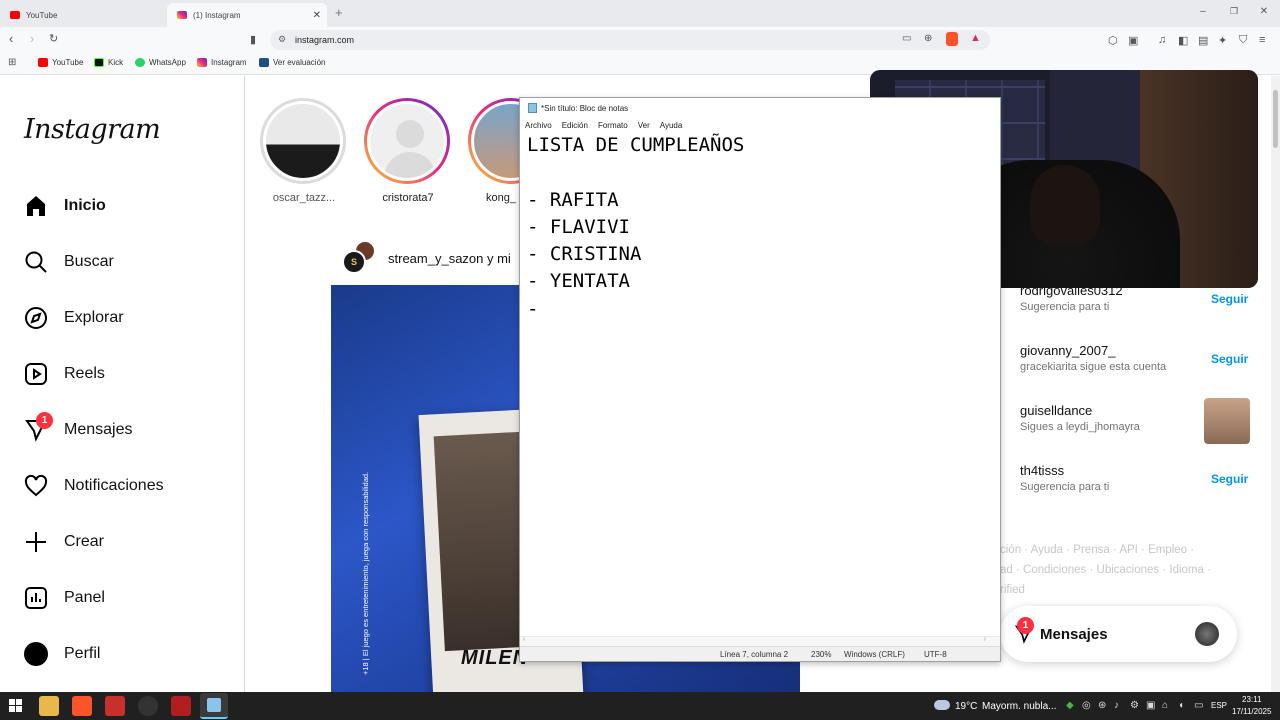  What do you see at coordinates (1251, 699) in the screenshot?
I see `clock-time: 23:11` at bounding box center [1251, 699].